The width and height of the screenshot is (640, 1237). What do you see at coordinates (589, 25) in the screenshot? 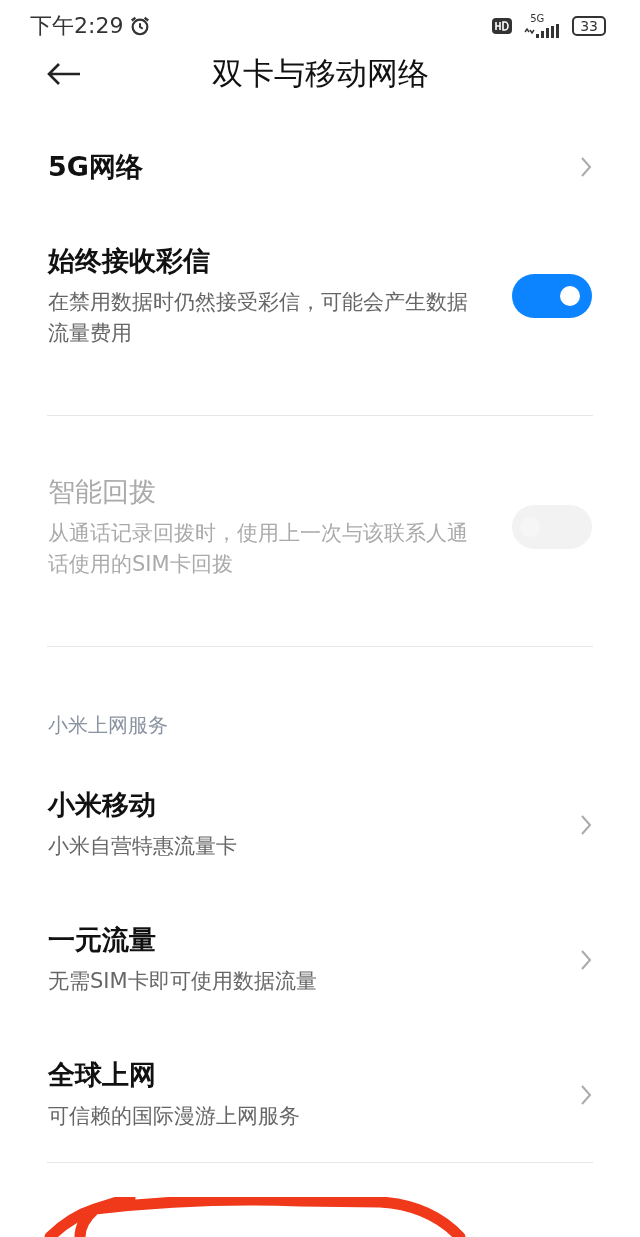
I see `battery-indicator: 33` at bounding box center [589, 25].